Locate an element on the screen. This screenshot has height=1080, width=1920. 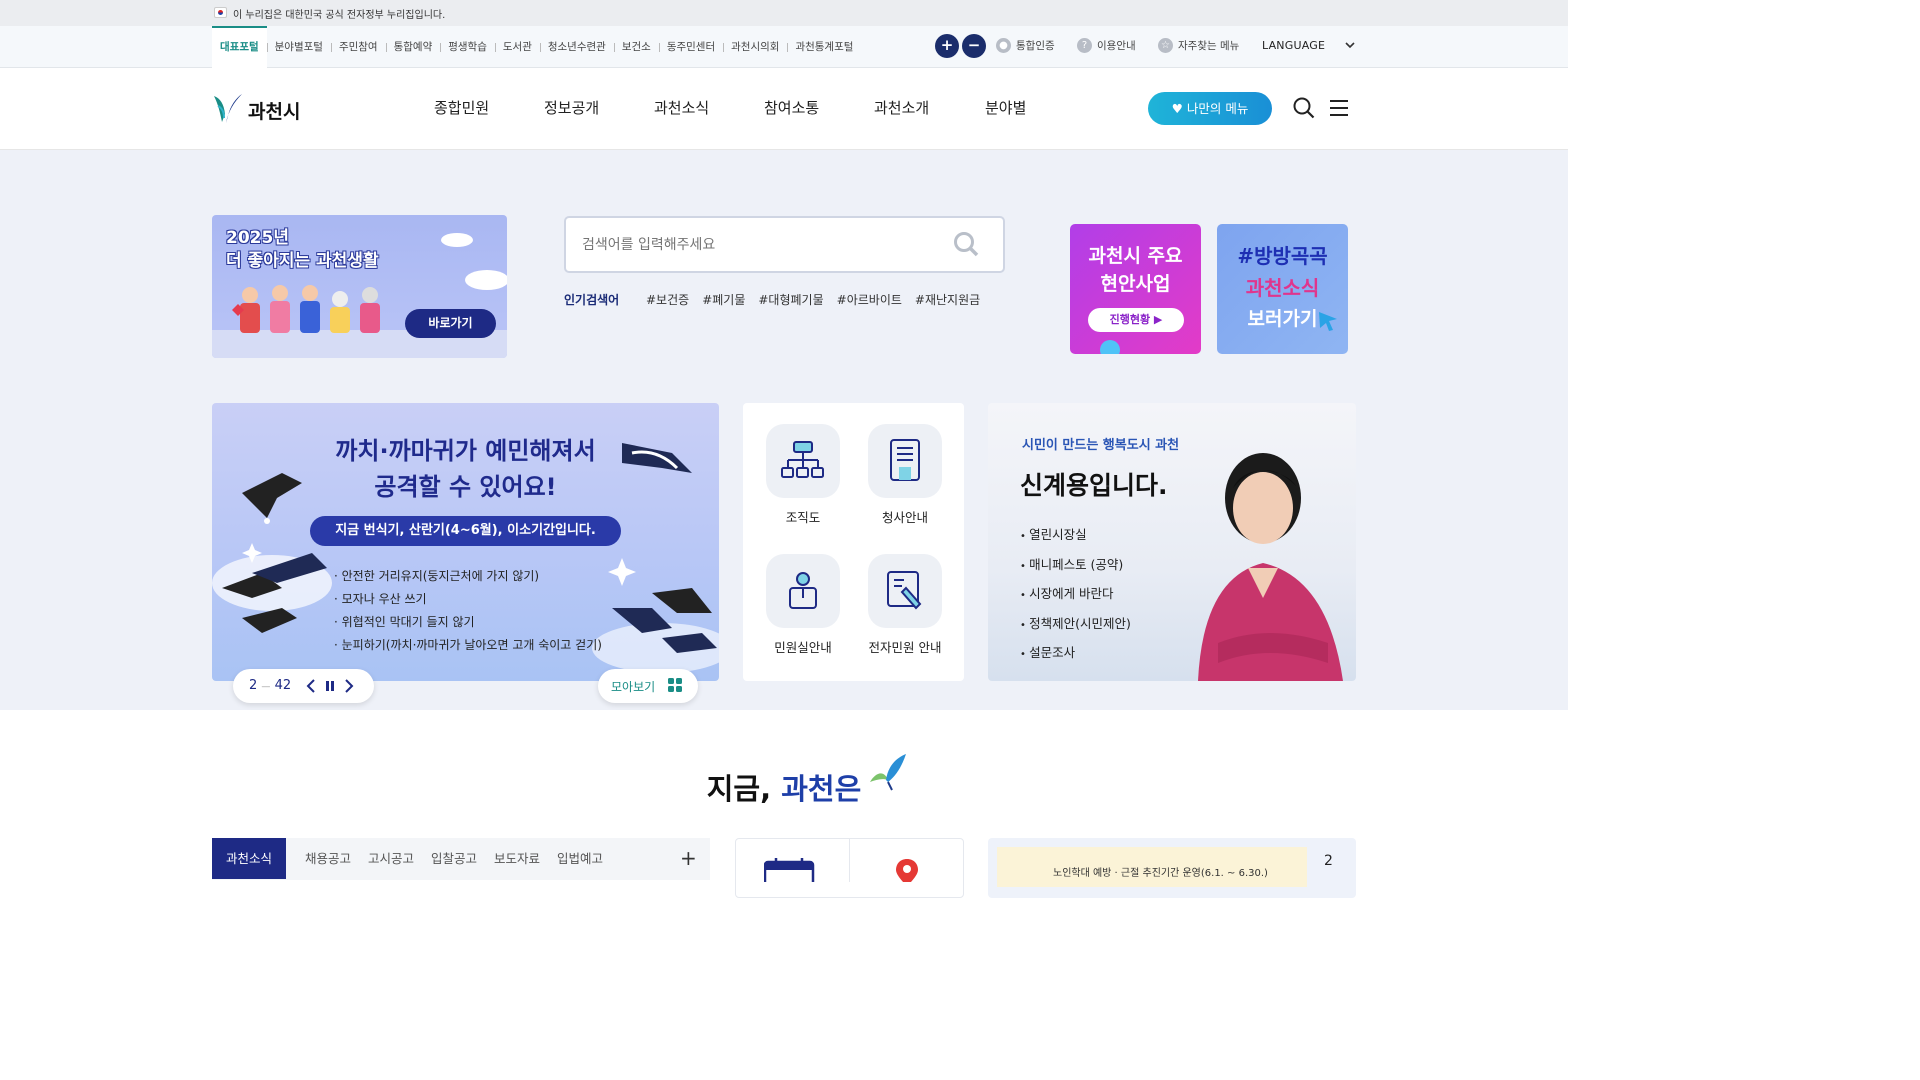
tab-press: 보도자료 is located at coordinates (517, 858).